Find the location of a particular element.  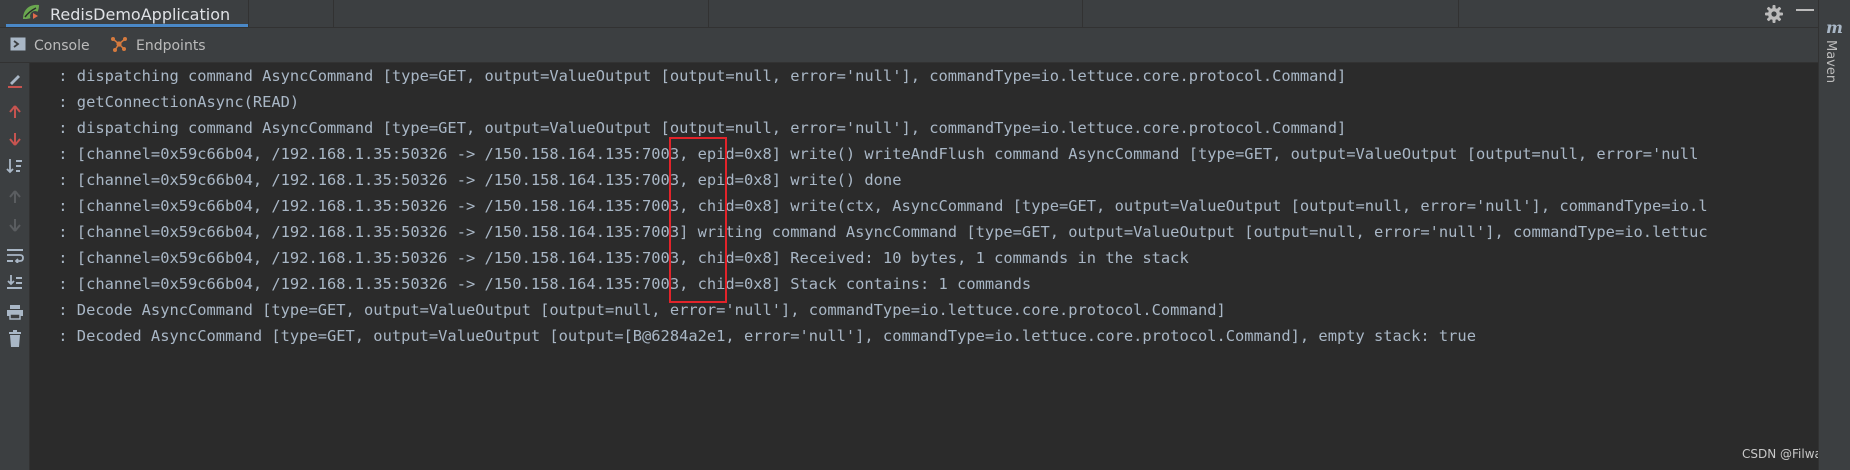

edit-configuration-icon is located at coordinates (15, 80).